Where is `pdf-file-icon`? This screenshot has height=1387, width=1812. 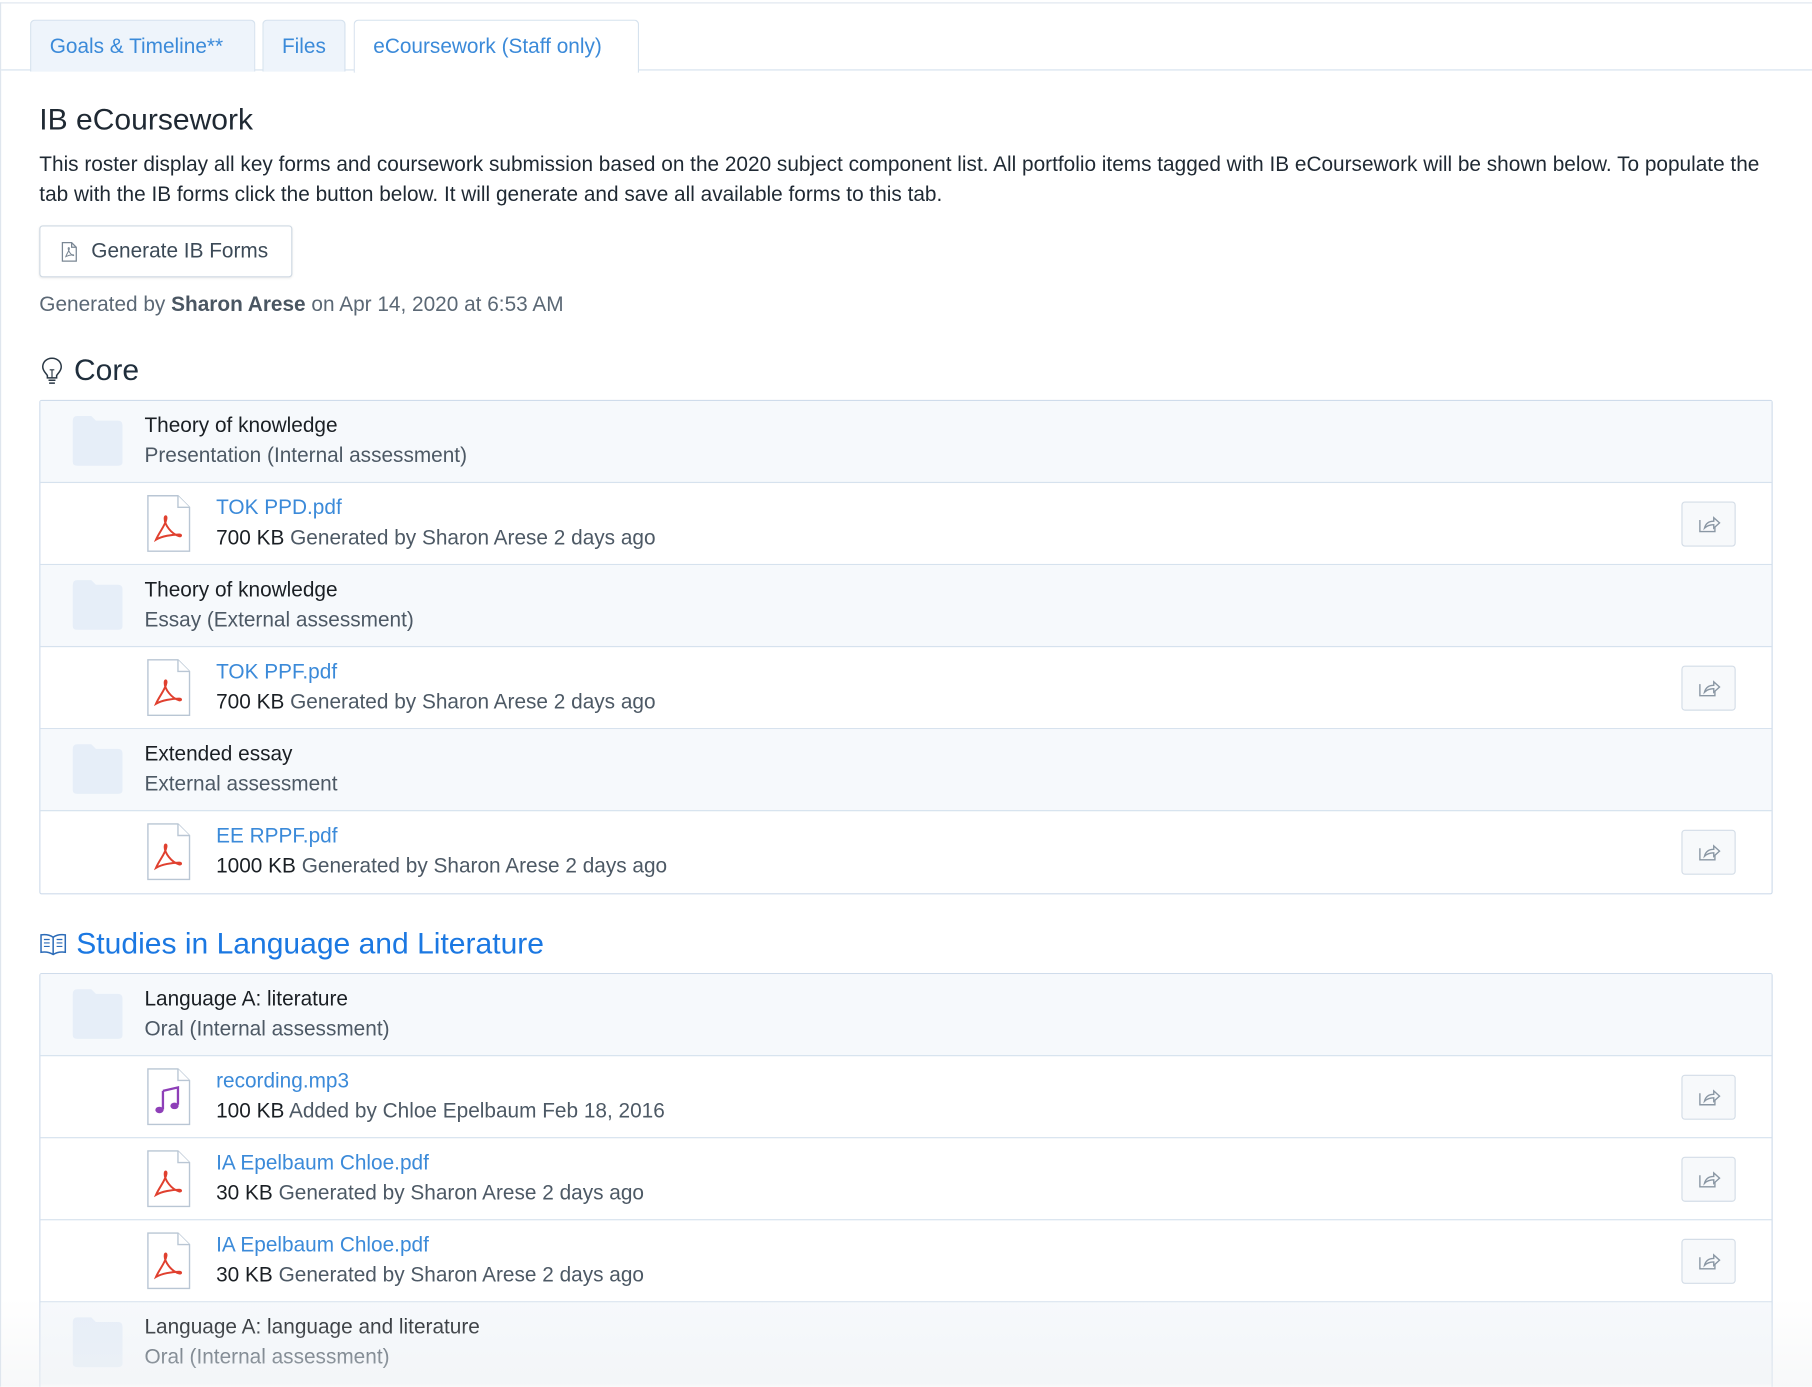 pdf-file-icon is located at coordinates (69, 251).